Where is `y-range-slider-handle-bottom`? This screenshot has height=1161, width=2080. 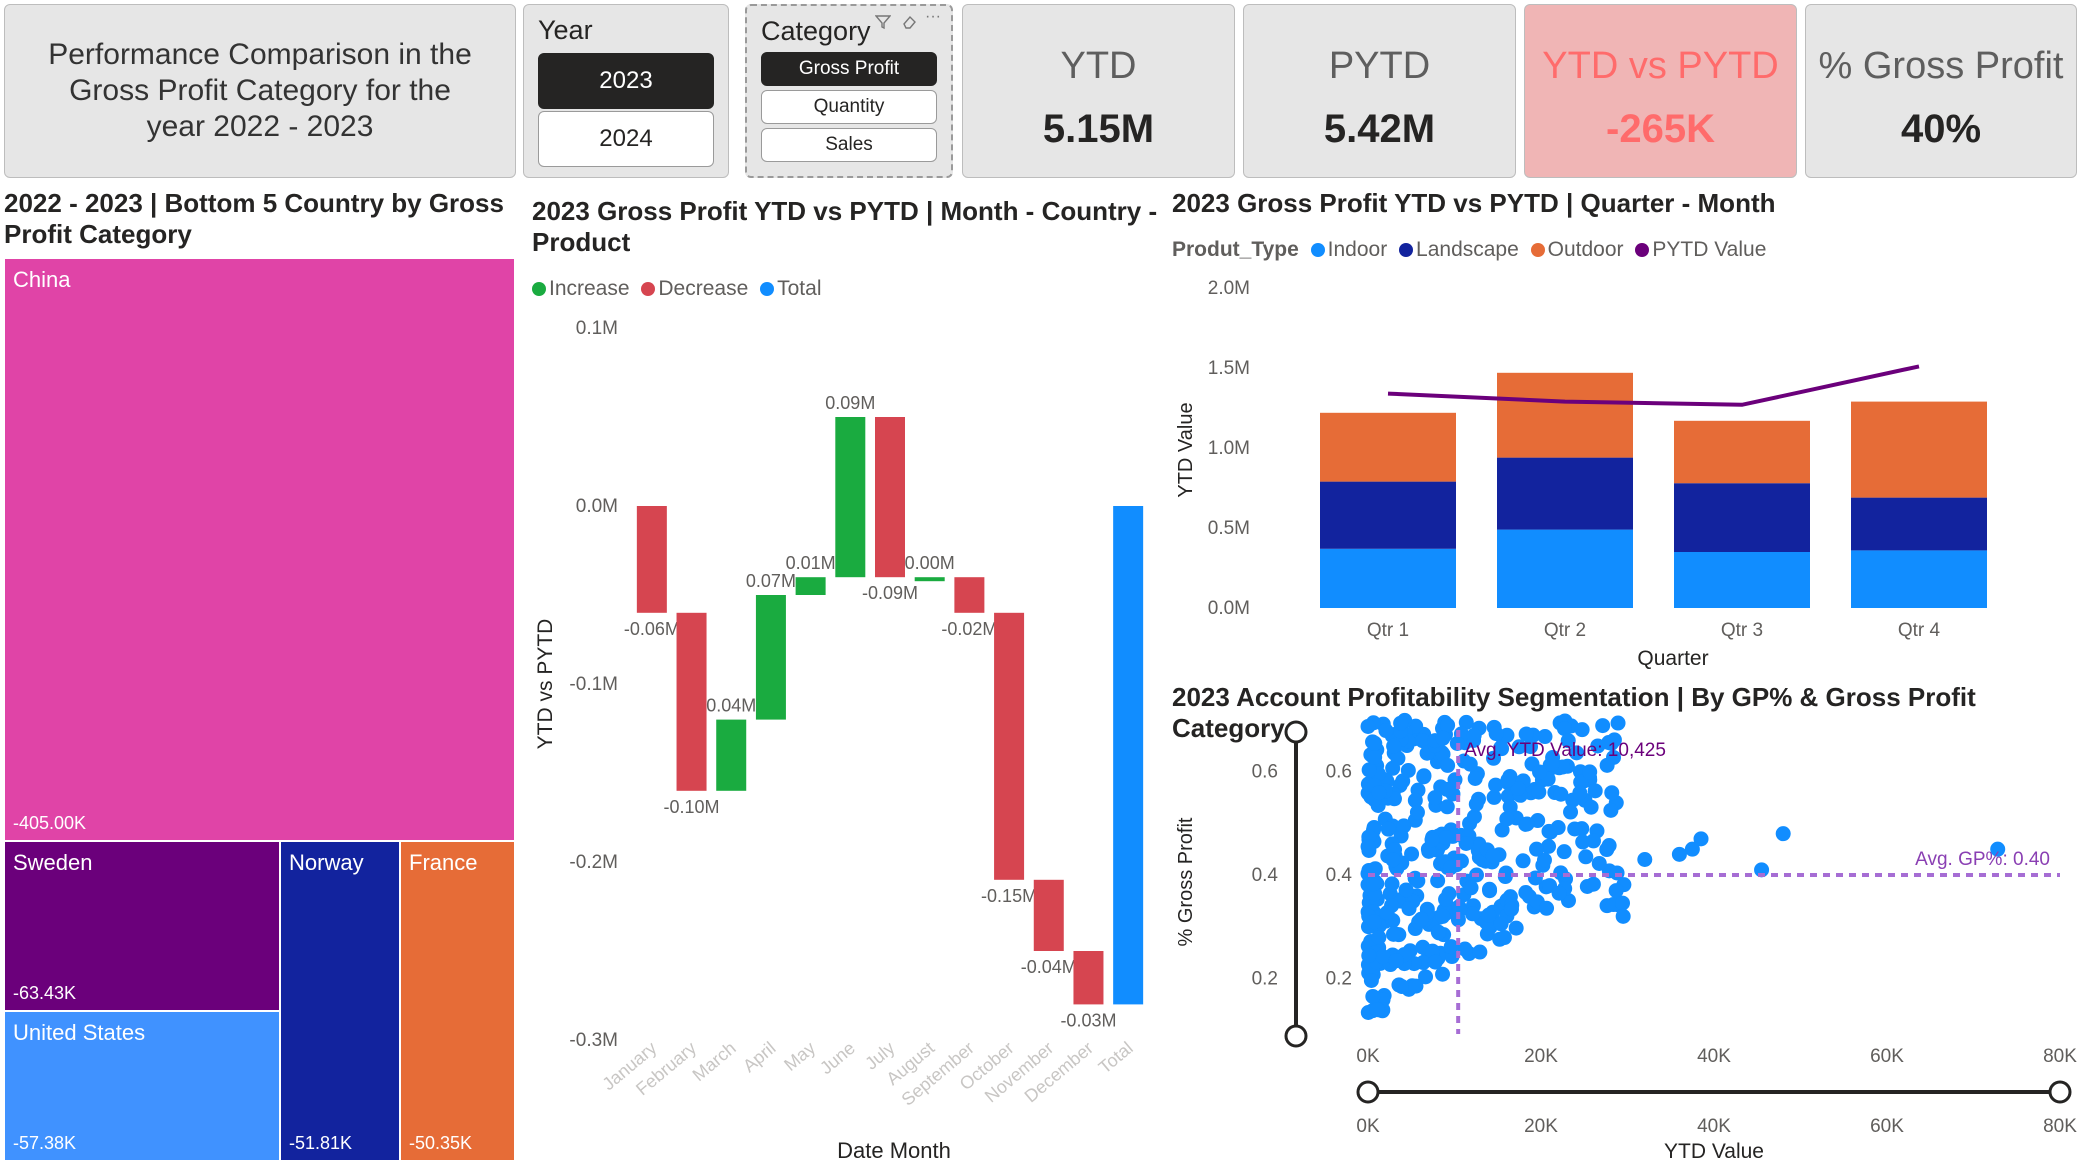 y-range-slider-handle-bottom is located at coordinates (1296, 1036).